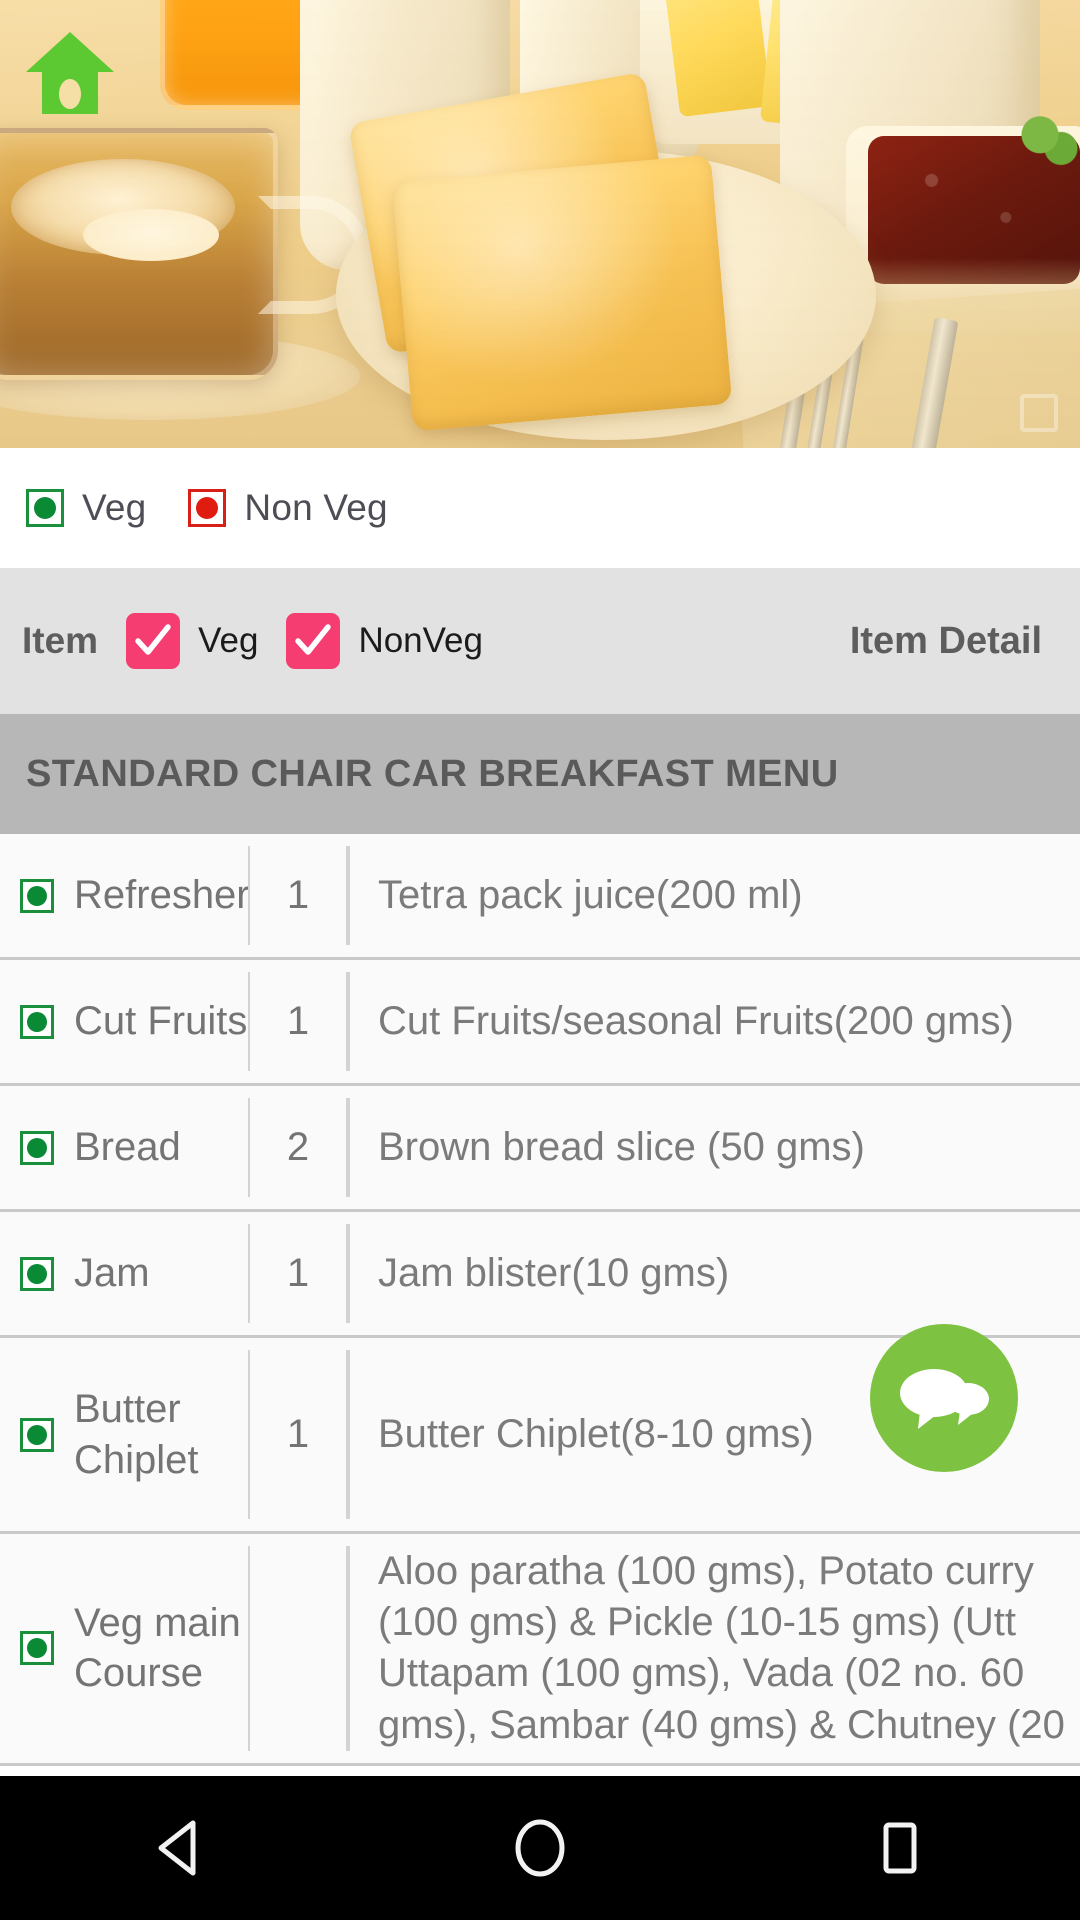  Describe the element at coordinates (177, 1848) in the screenshot. I see `back-triangle-icon` at that location.